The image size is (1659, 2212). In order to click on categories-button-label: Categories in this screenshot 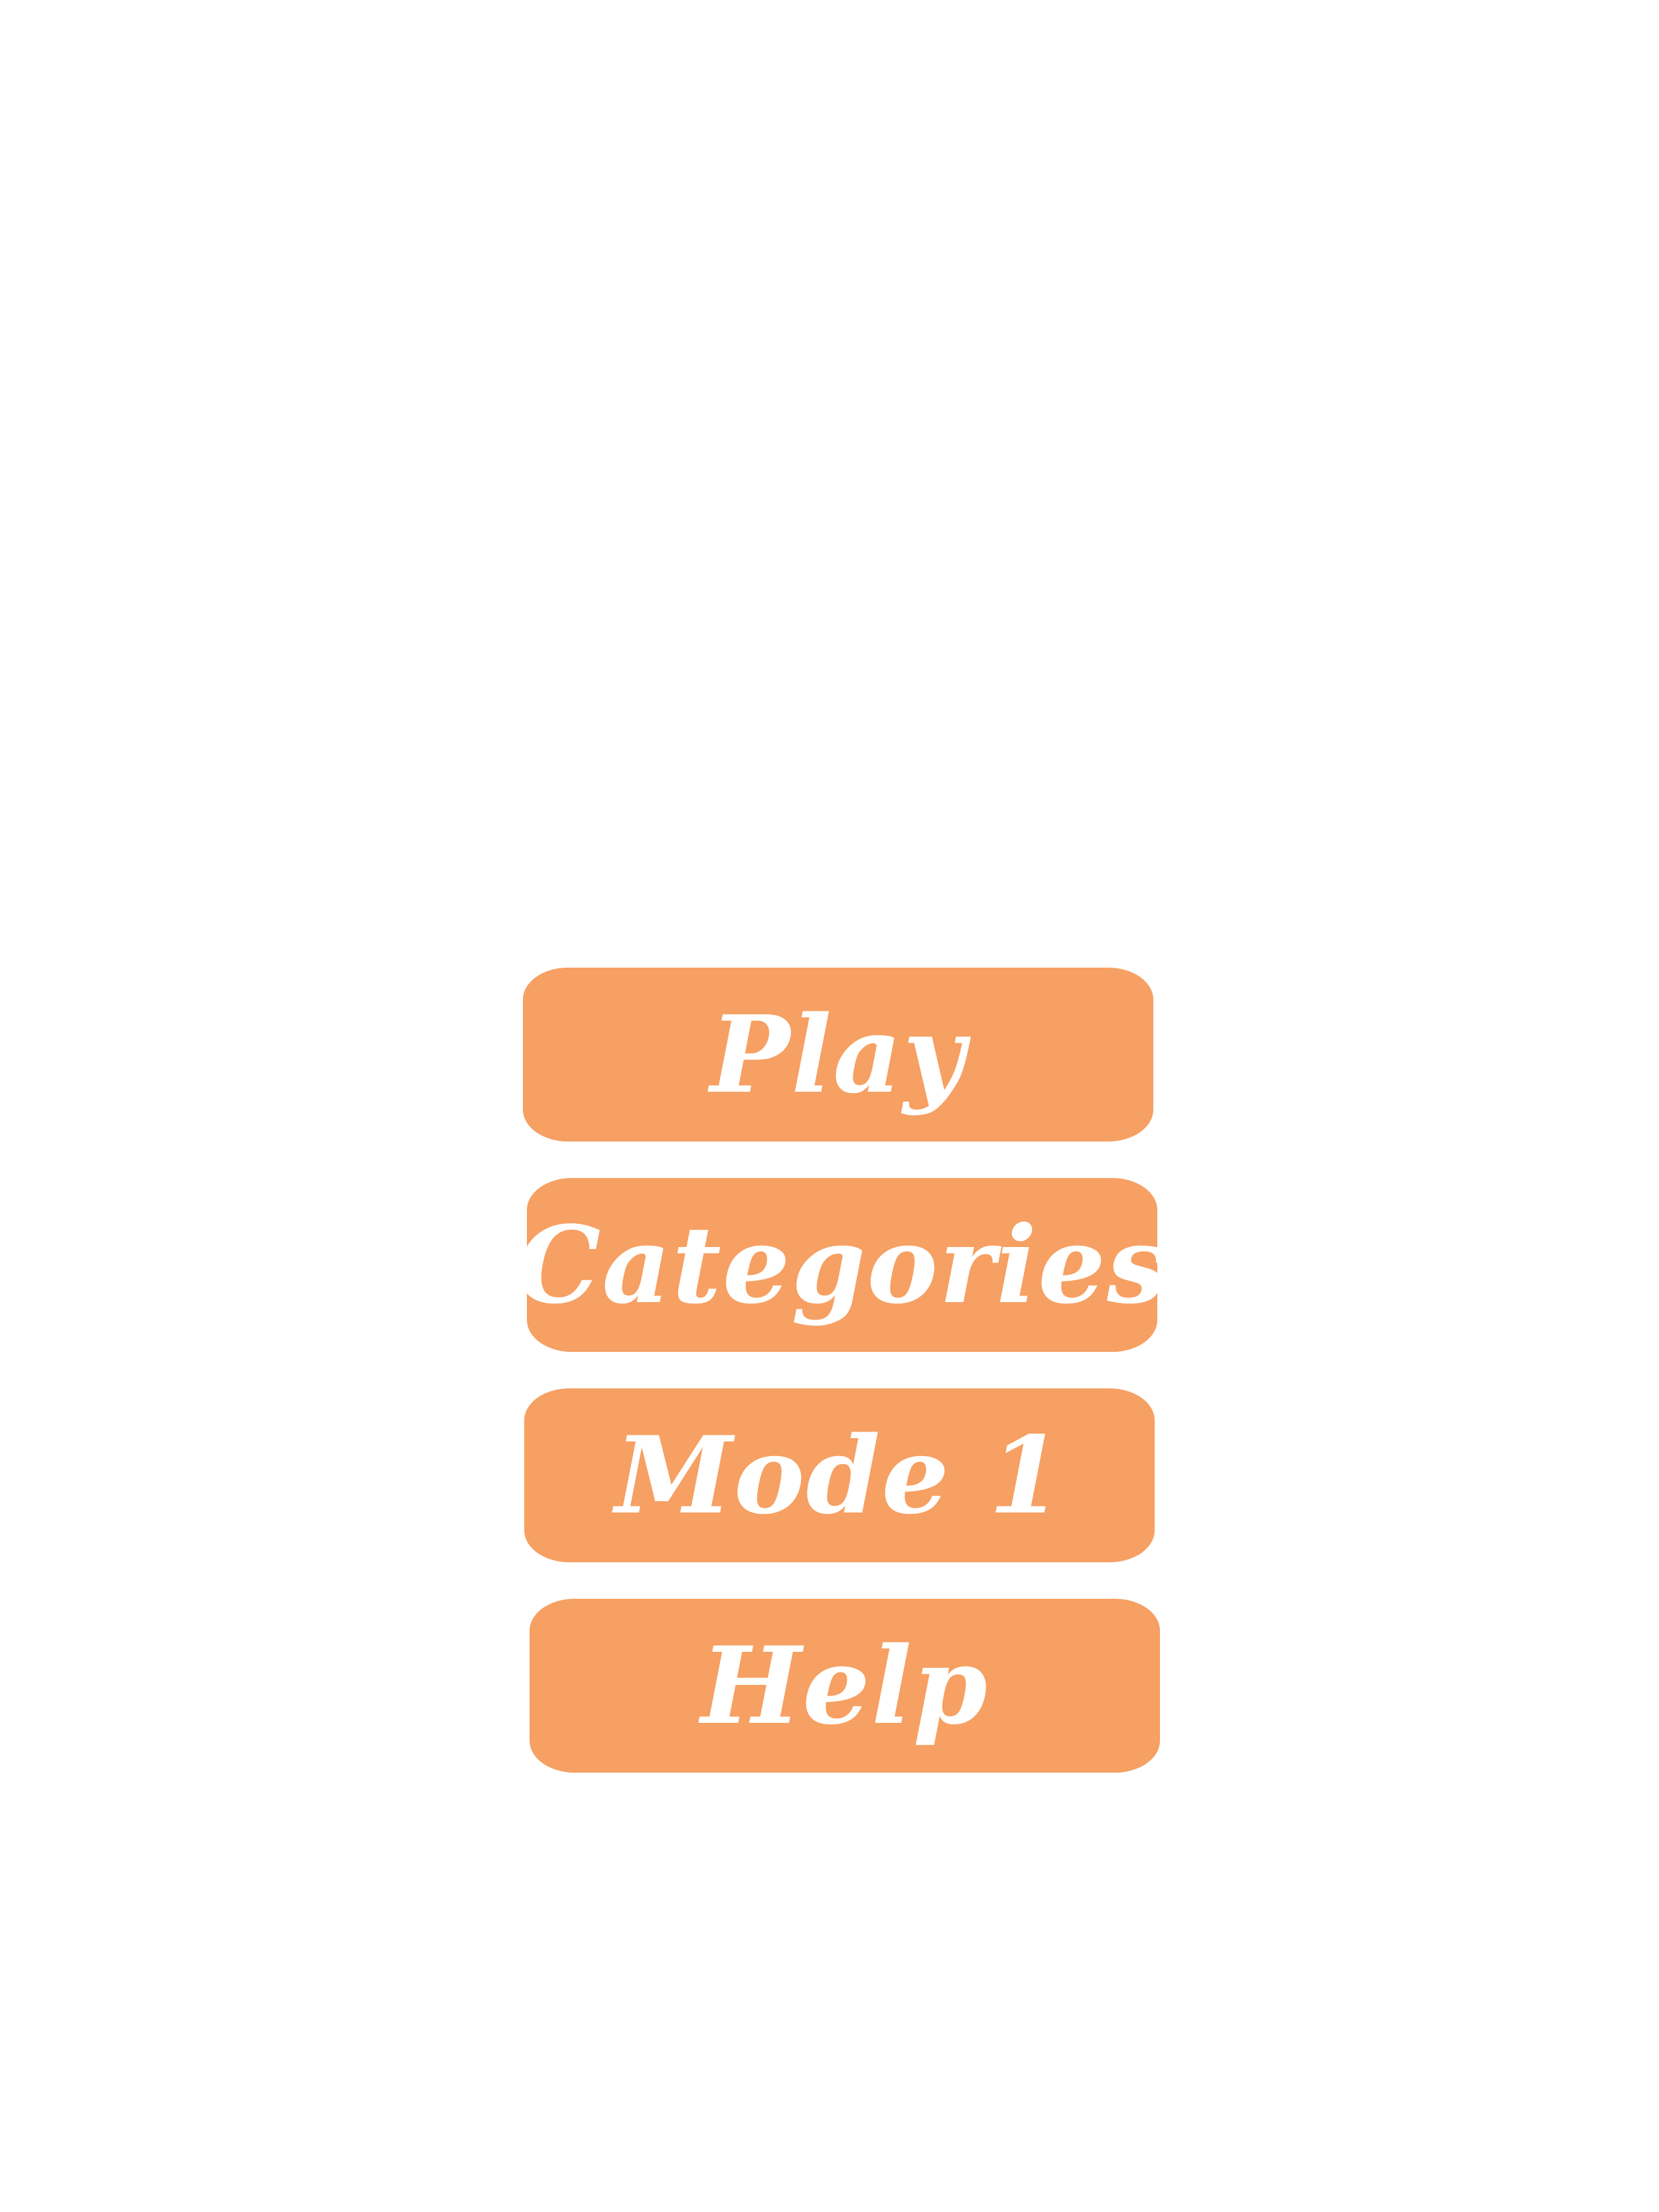, I will do `click(842, 1265)`.